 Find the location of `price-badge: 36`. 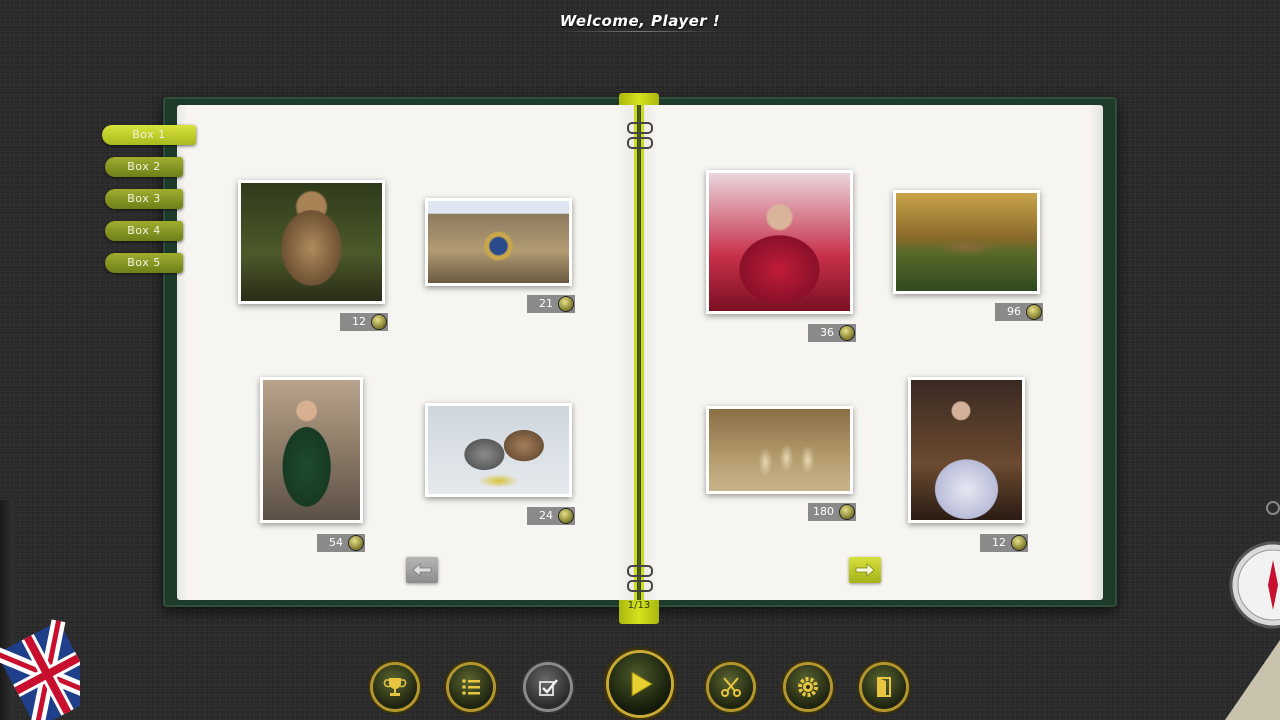

price-badge: 36 is located at coordinates (832, 333).